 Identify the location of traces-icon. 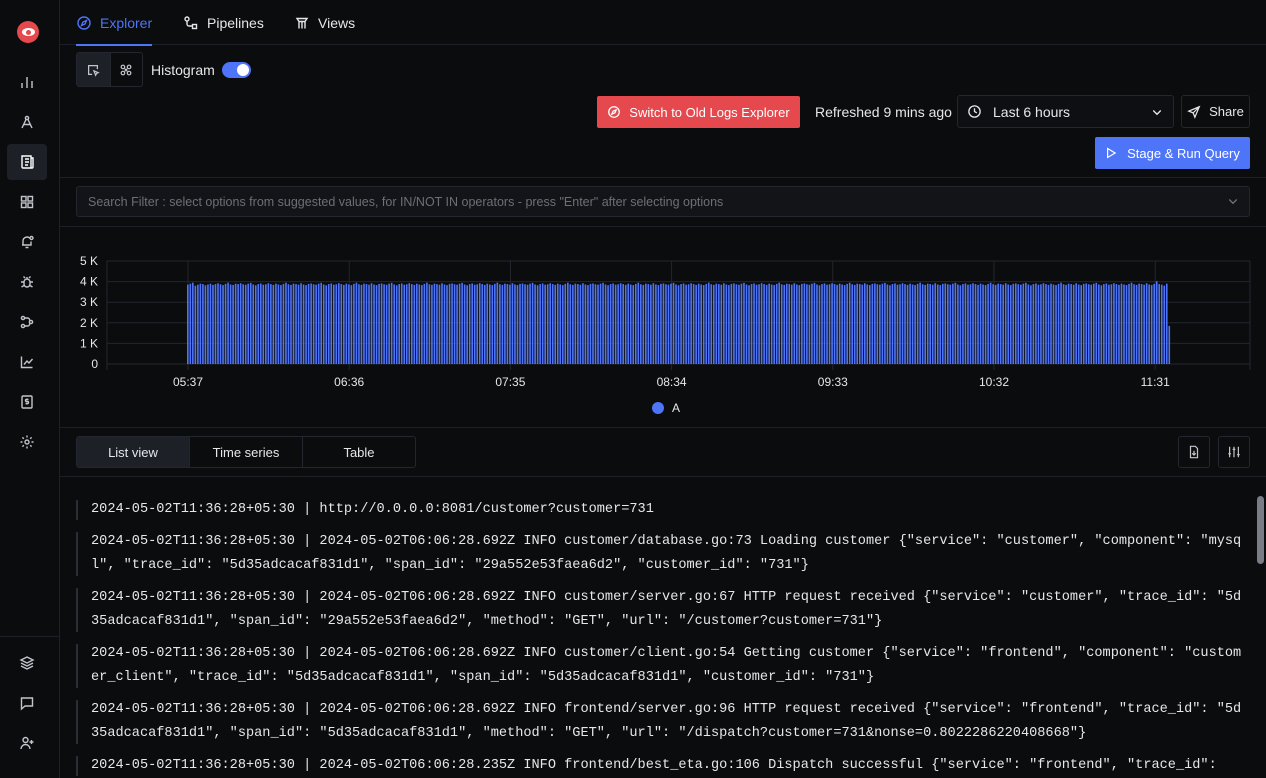
(27, 122).